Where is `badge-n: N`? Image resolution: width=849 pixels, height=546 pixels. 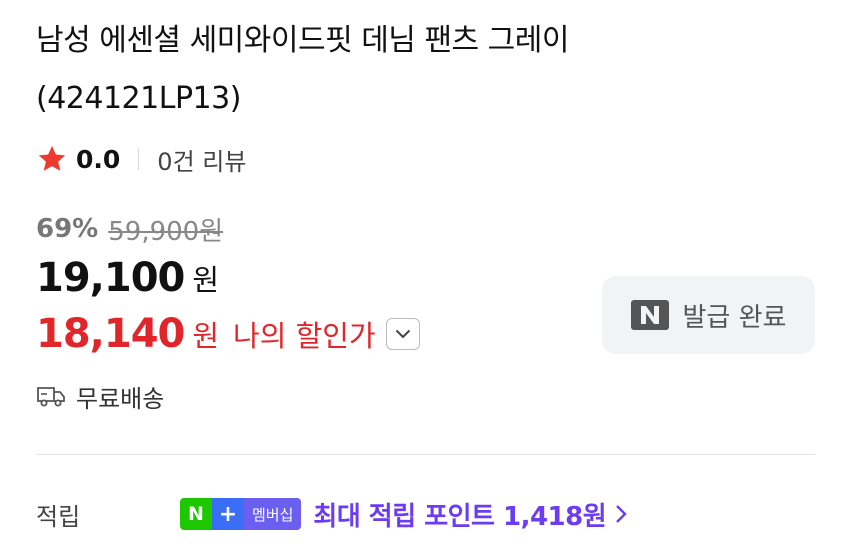
badge-n: N is located at coordinates (196, 514).